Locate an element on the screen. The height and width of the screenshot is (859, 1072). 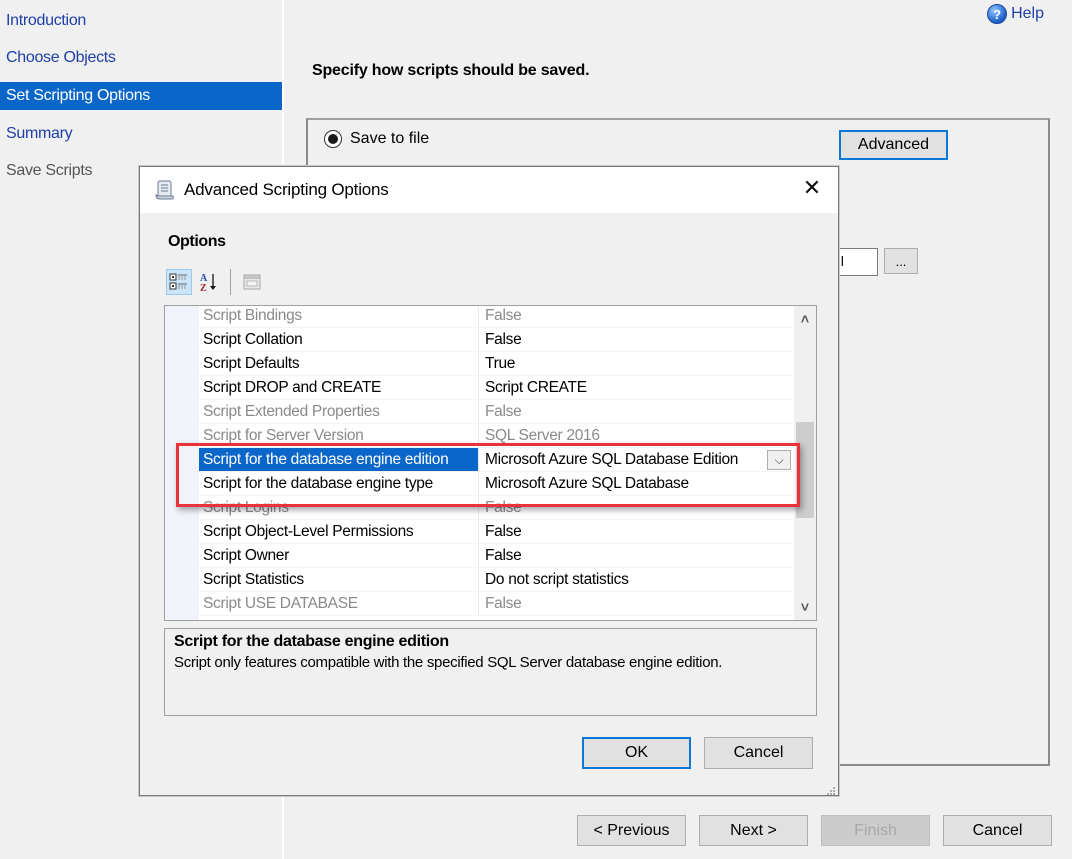
nav-item-introduction: Introduction is located at coordinates (141, 21).